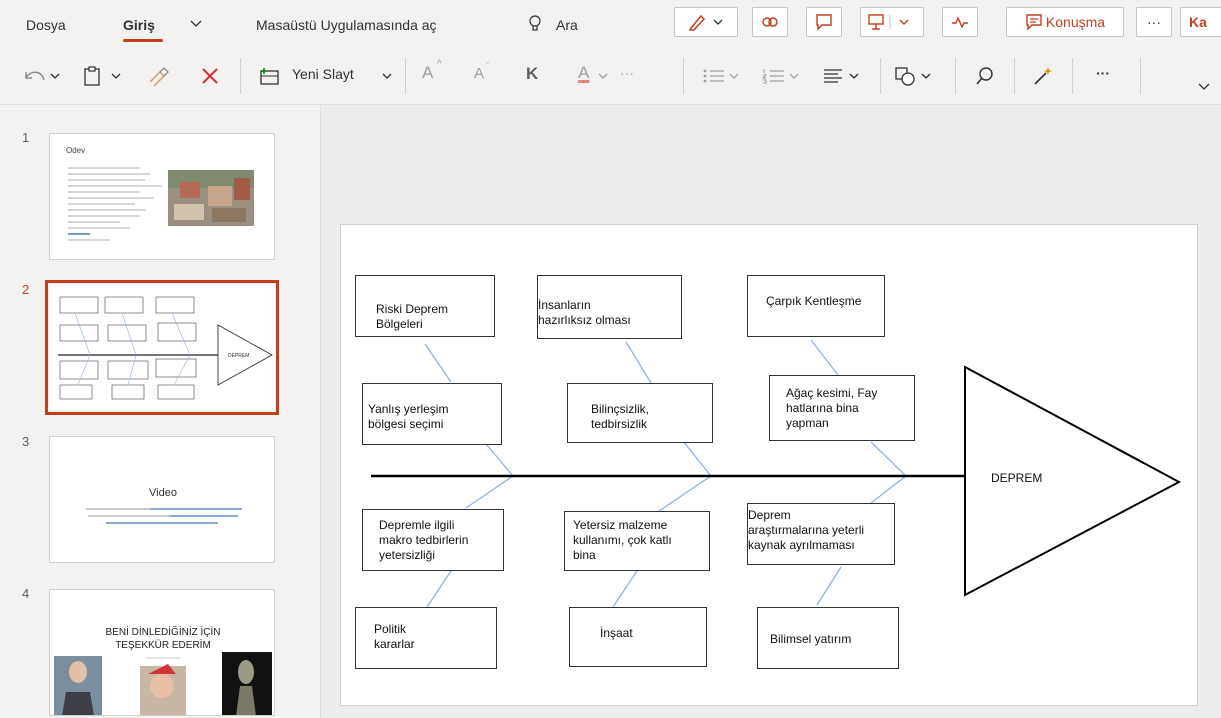 The image size is (1221, 718). Describe the element at coordinates (479, 73) in the screenshot. I see `font-shrink-button: A` at that location.